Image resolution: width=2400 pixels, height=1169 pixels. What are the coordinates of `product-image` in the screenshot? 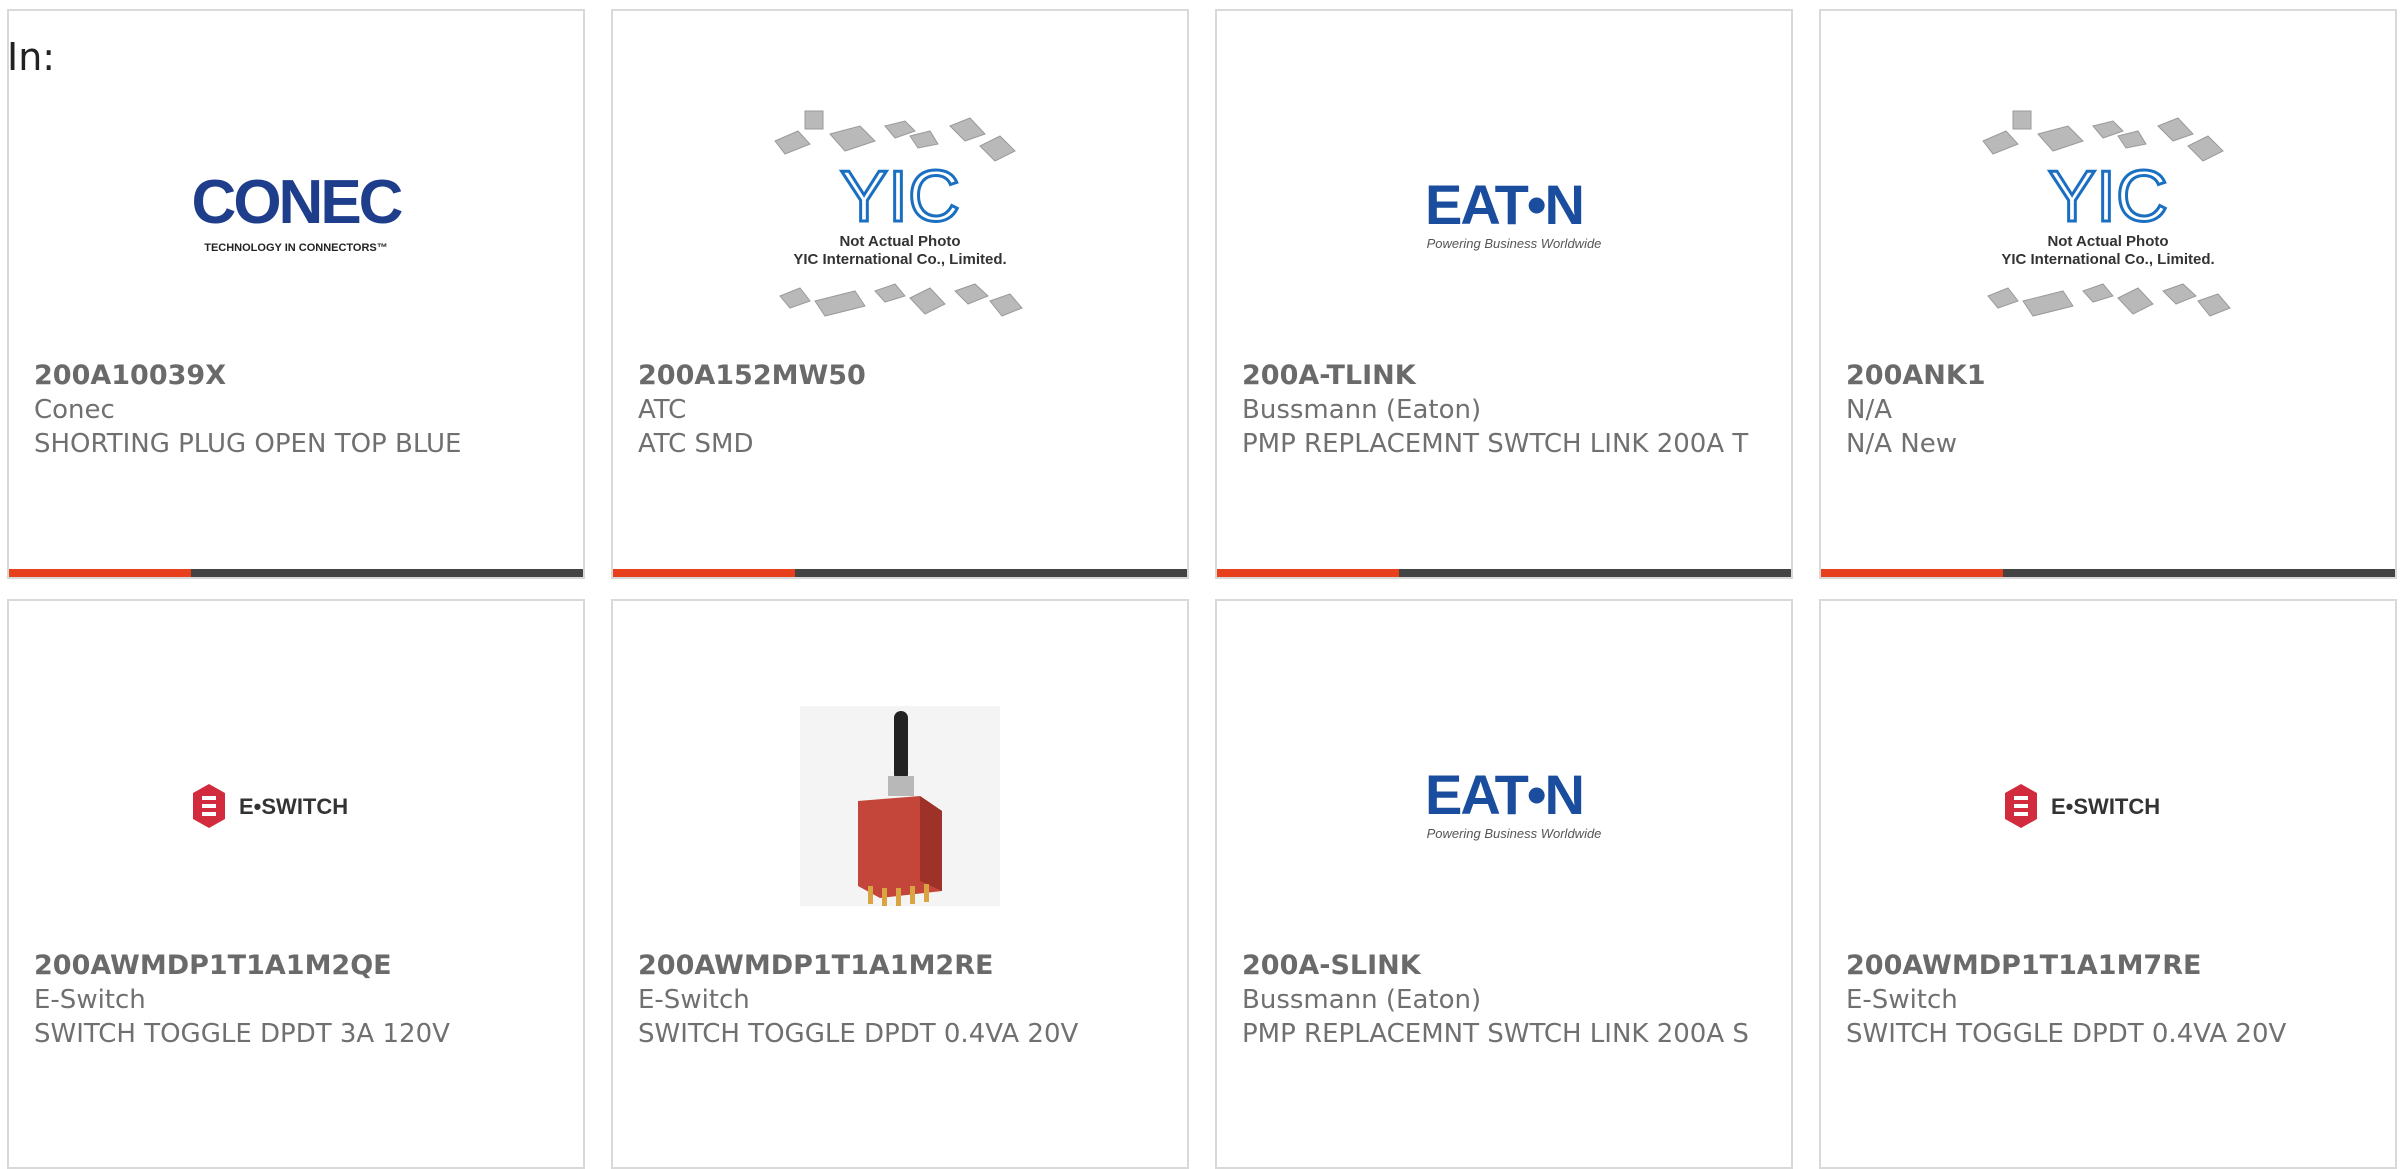 It's located at (900, 806).